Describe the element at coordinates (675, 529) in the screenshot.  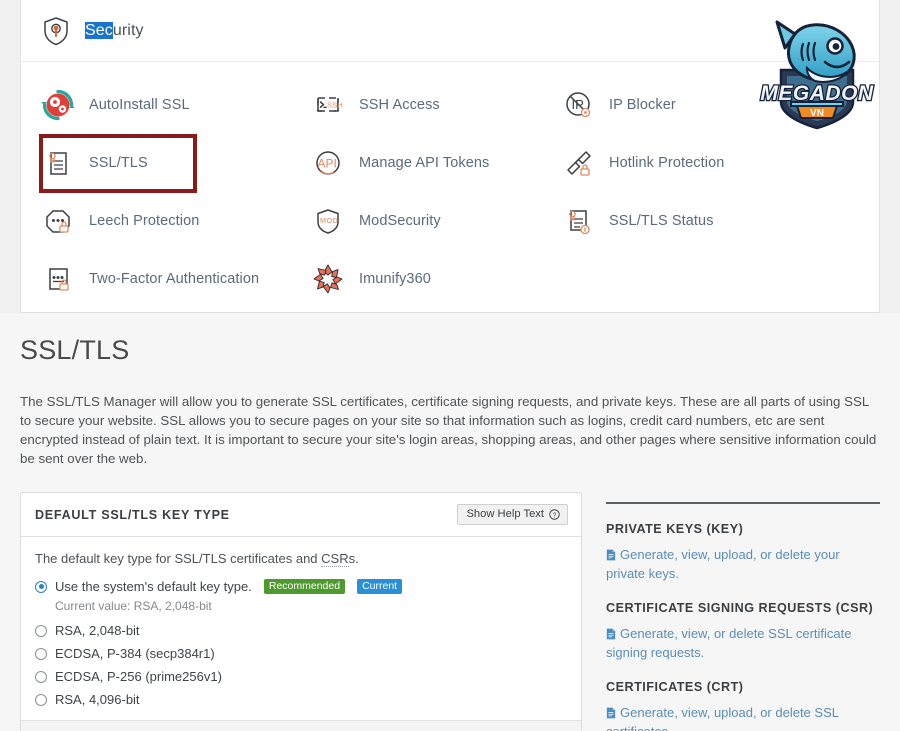
I see `sidebar-heading-private-keys: PRIVATE KEYS (KEY)` at that location.